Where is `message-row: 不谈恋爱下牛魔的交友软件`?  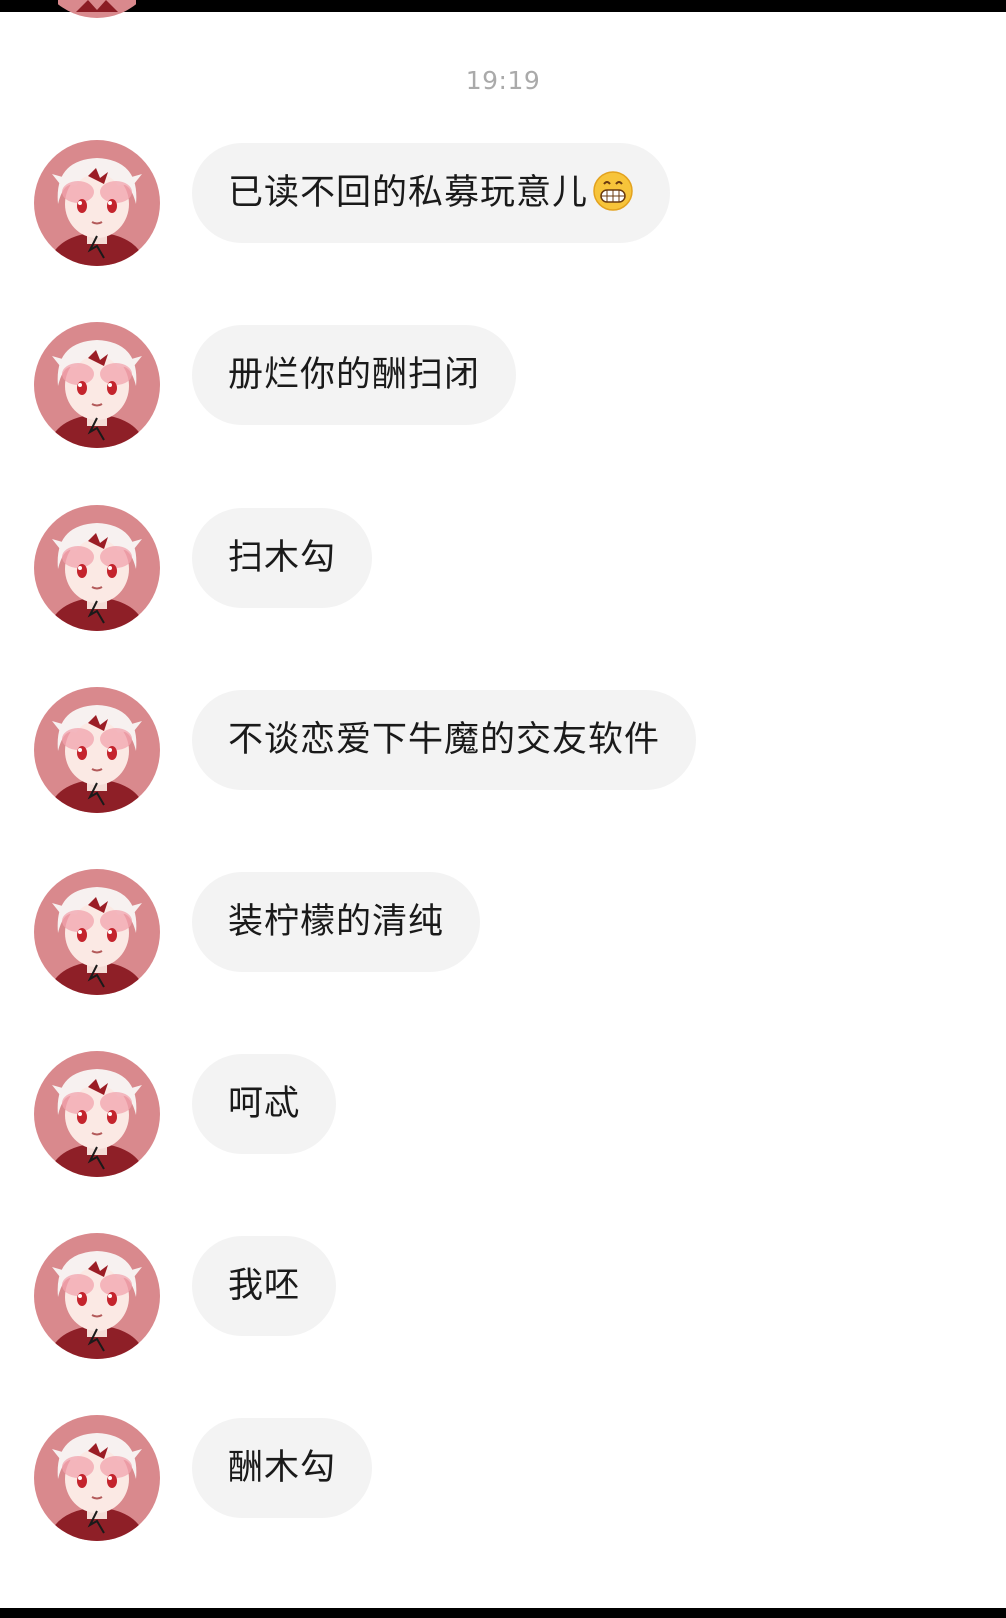 message-row: 不谈恋爱下牛魔的交友软件 is located at coordinates (503, 752).